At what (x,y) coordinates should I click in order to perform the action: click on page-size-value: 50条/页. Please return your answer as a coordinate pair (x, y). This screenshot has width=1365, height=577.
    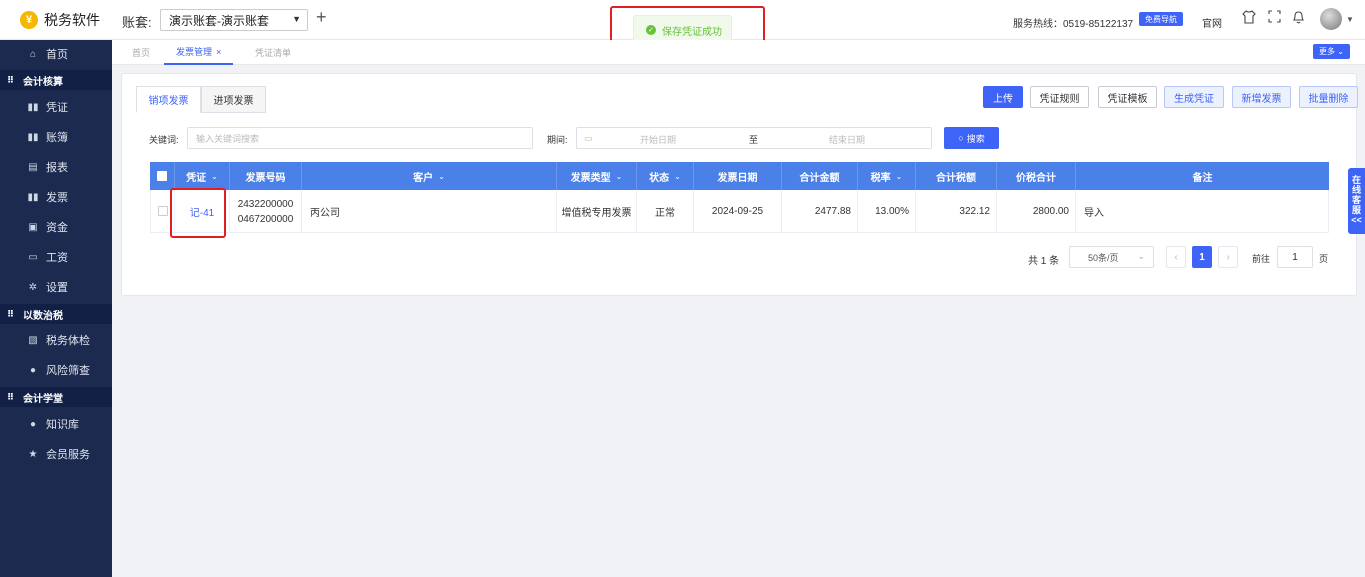
    Looking at the image, I should click on (1103, 257).